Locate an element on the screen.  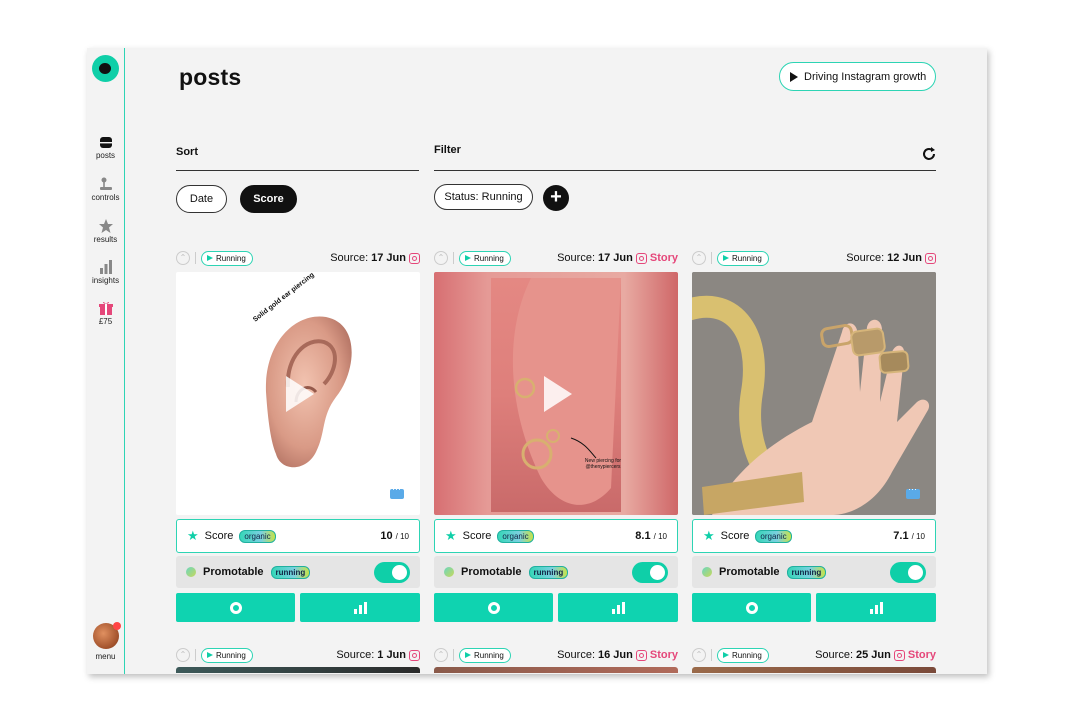
star-icon is located at coordinates (105, 226).